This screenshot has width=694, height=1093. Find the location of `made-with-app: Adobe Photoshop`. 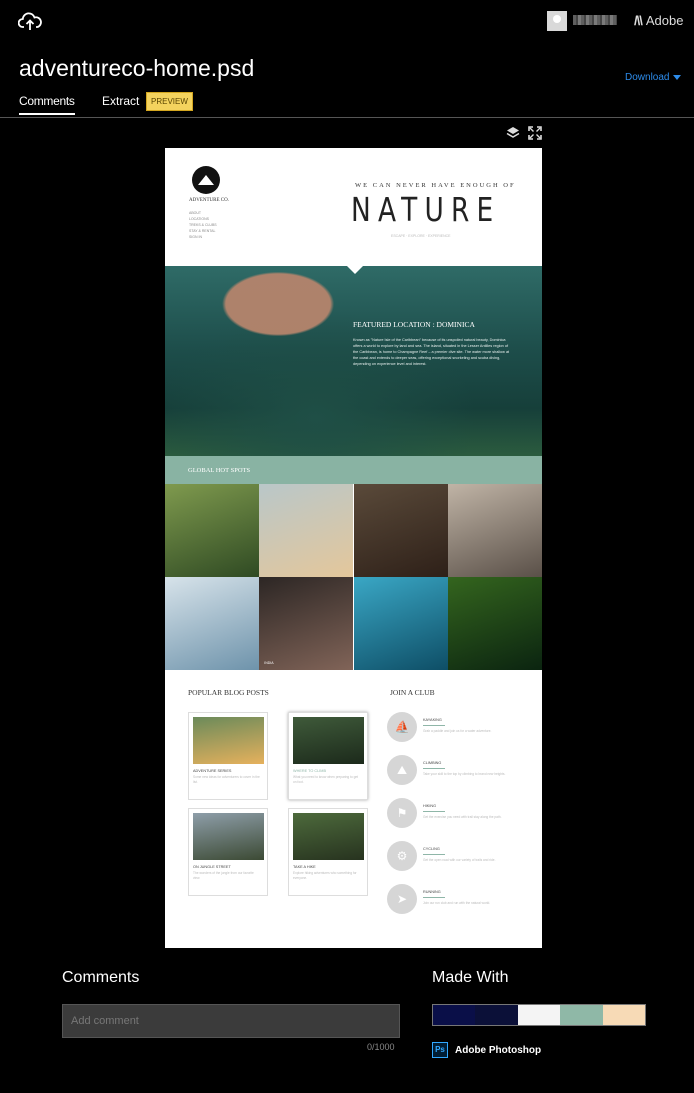

made-with-app: Adobe Photoshop is located at coordinates (498, 1050).